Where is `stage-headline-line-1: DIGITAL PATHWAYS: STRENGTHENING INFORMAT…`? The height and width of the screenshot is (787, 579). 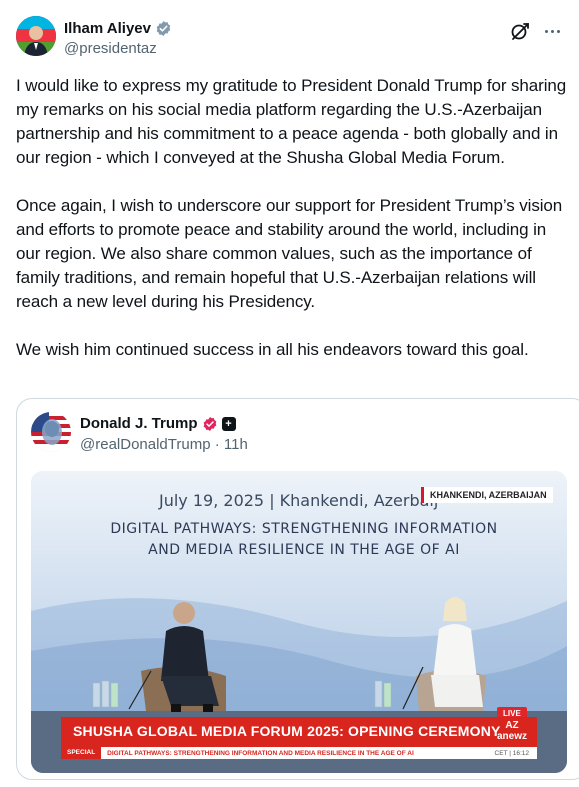 stage-headline-line-1: DIGITAL PATHWAYS: STRENGTHENING INFORMAT… is located at coordinates (304, 529).